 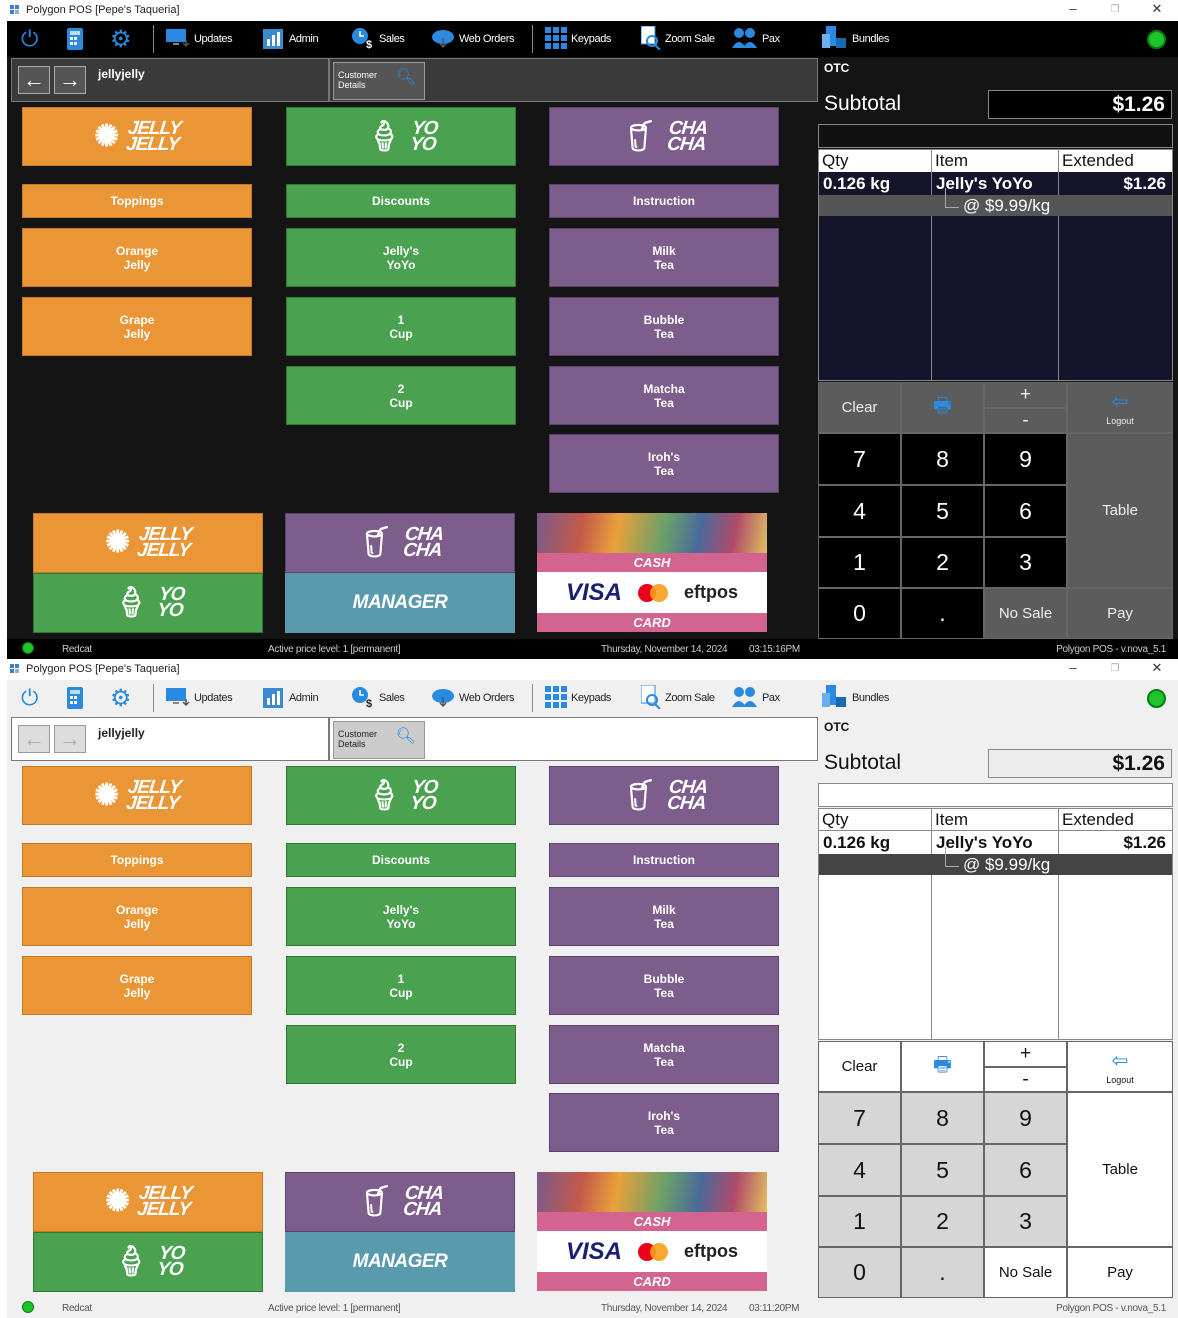 What do you see at coordinates (29, 698) in the screenshot?
I see `power-icon: ⏻` at bounding box center [29, 698].